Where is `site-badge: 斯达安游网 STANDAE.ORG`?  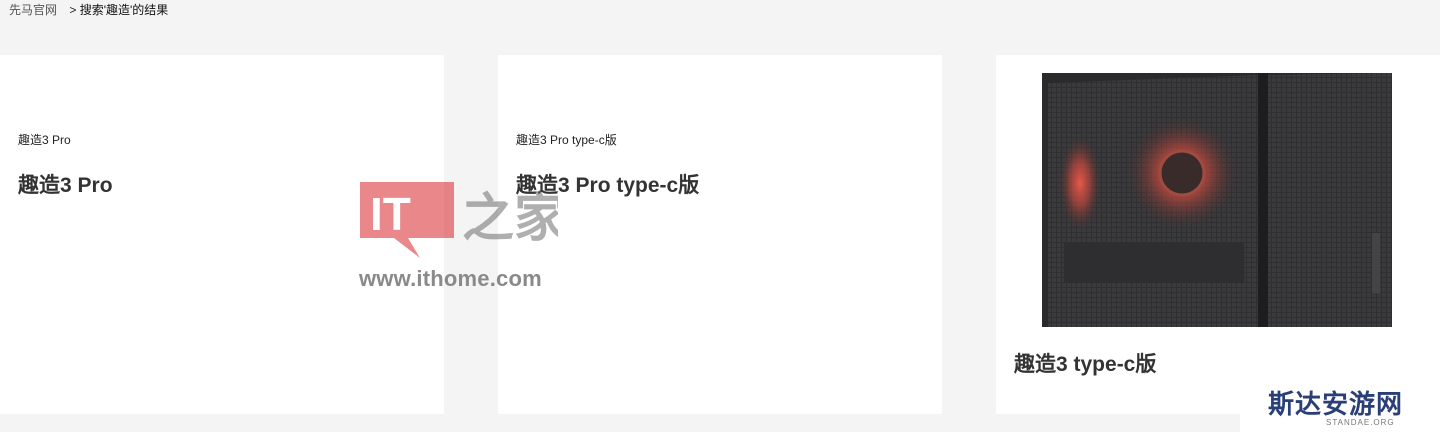 site-badge: 斯达安游网 STANDAE.ORG is located at coordinates (1340, 406).